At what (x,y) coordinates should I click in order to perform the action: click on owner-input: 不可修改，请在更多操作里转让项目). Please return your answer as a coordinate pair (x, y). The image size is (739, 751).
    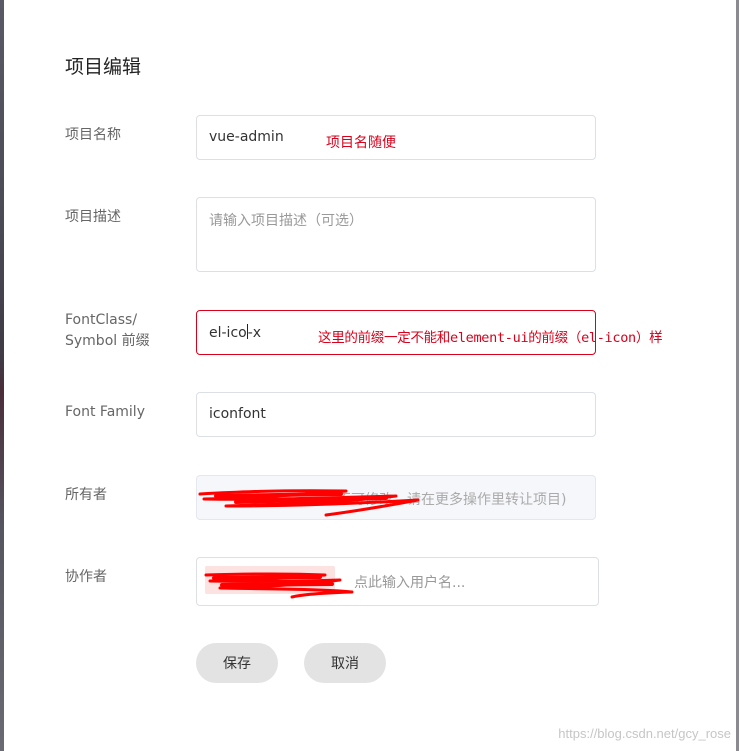
    Looking at the image, I should click on (396, 497).